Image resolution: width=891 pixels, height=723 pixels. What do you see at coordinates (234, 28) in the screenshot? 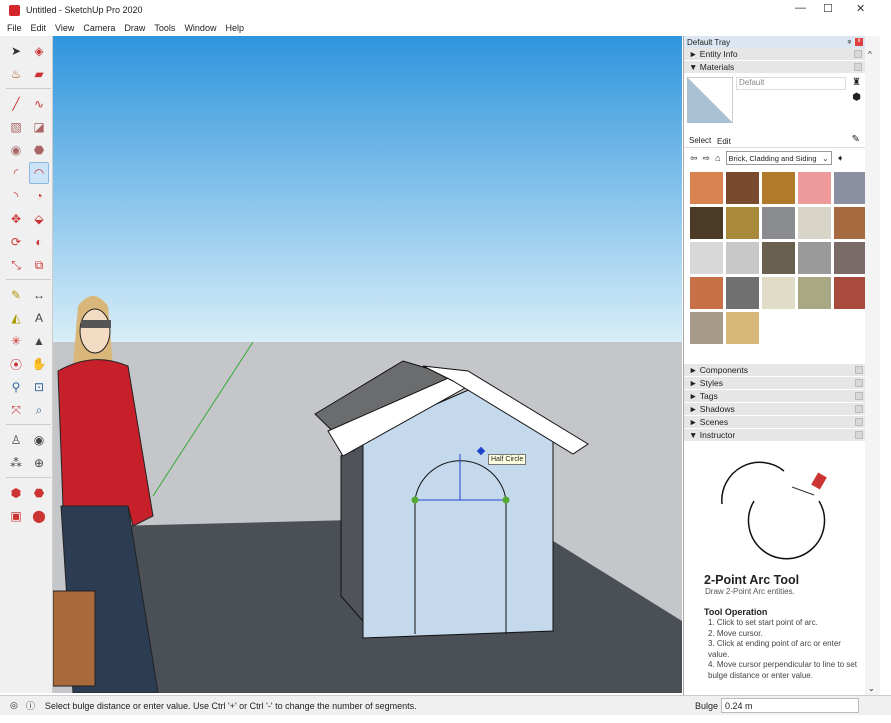
I see `menu-help: Help` at bounding box center [234, 28].